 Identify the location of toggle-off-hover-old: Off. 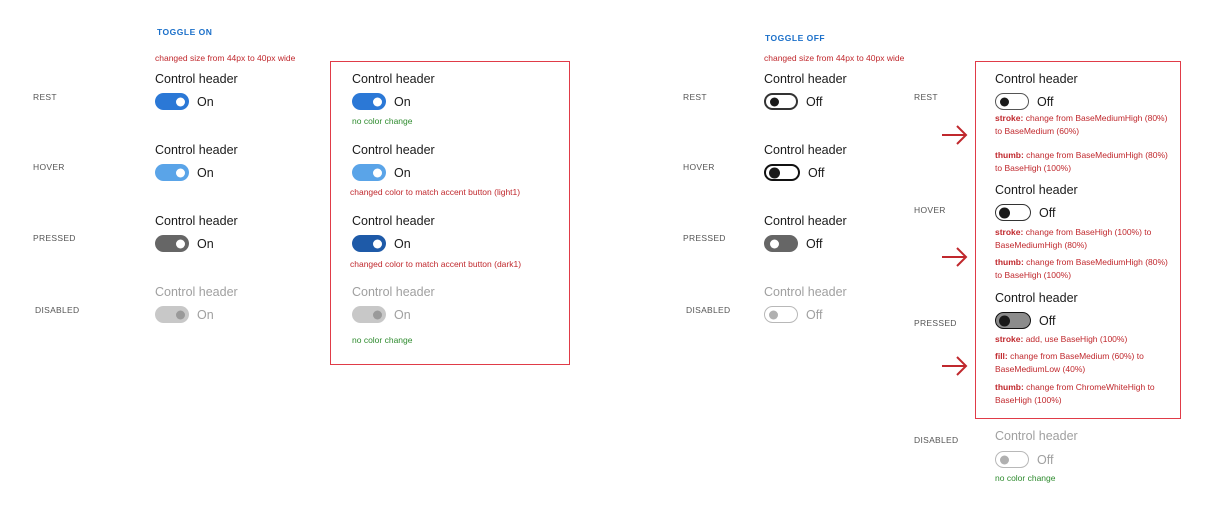
(794, 172).